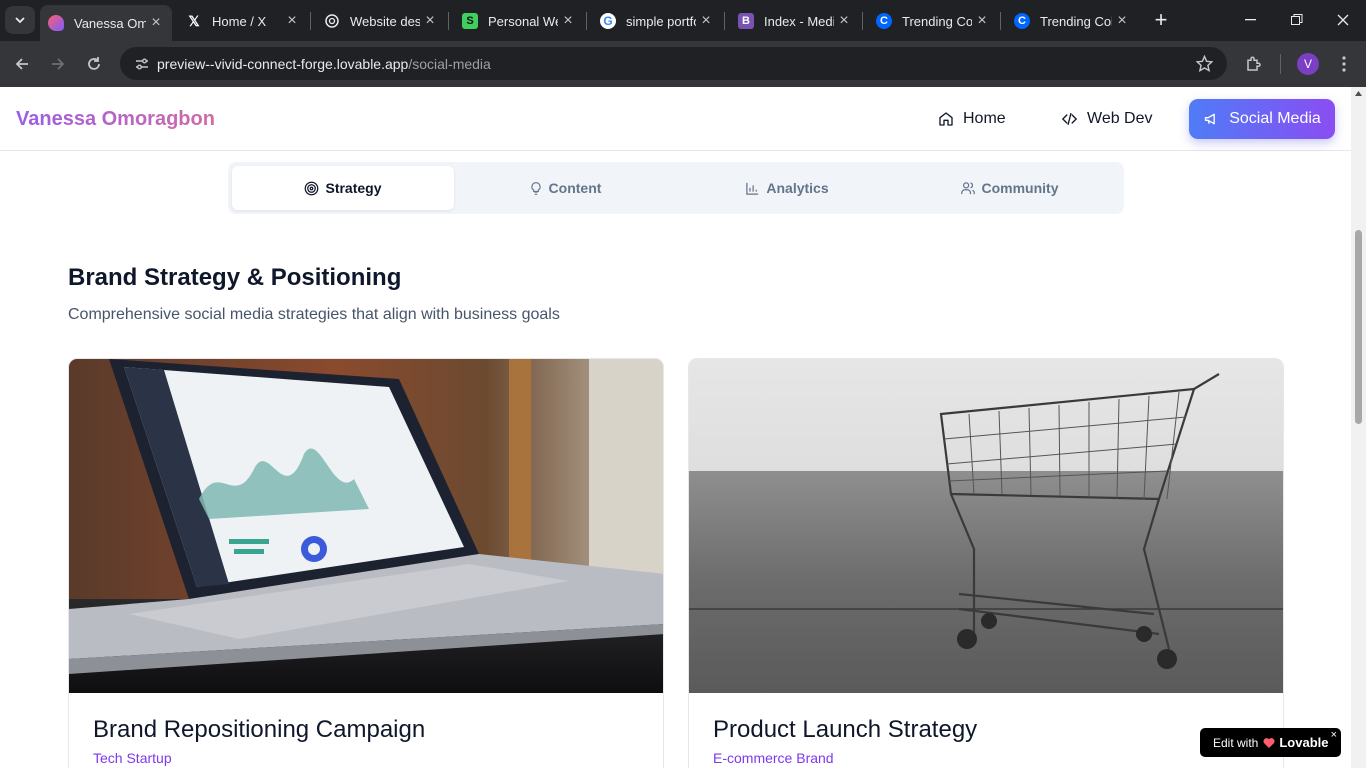  Describe the element at coordinates (1072, 21) in the screenshot. I see `browser-tab-7: C Trending Colors ×` at that location.